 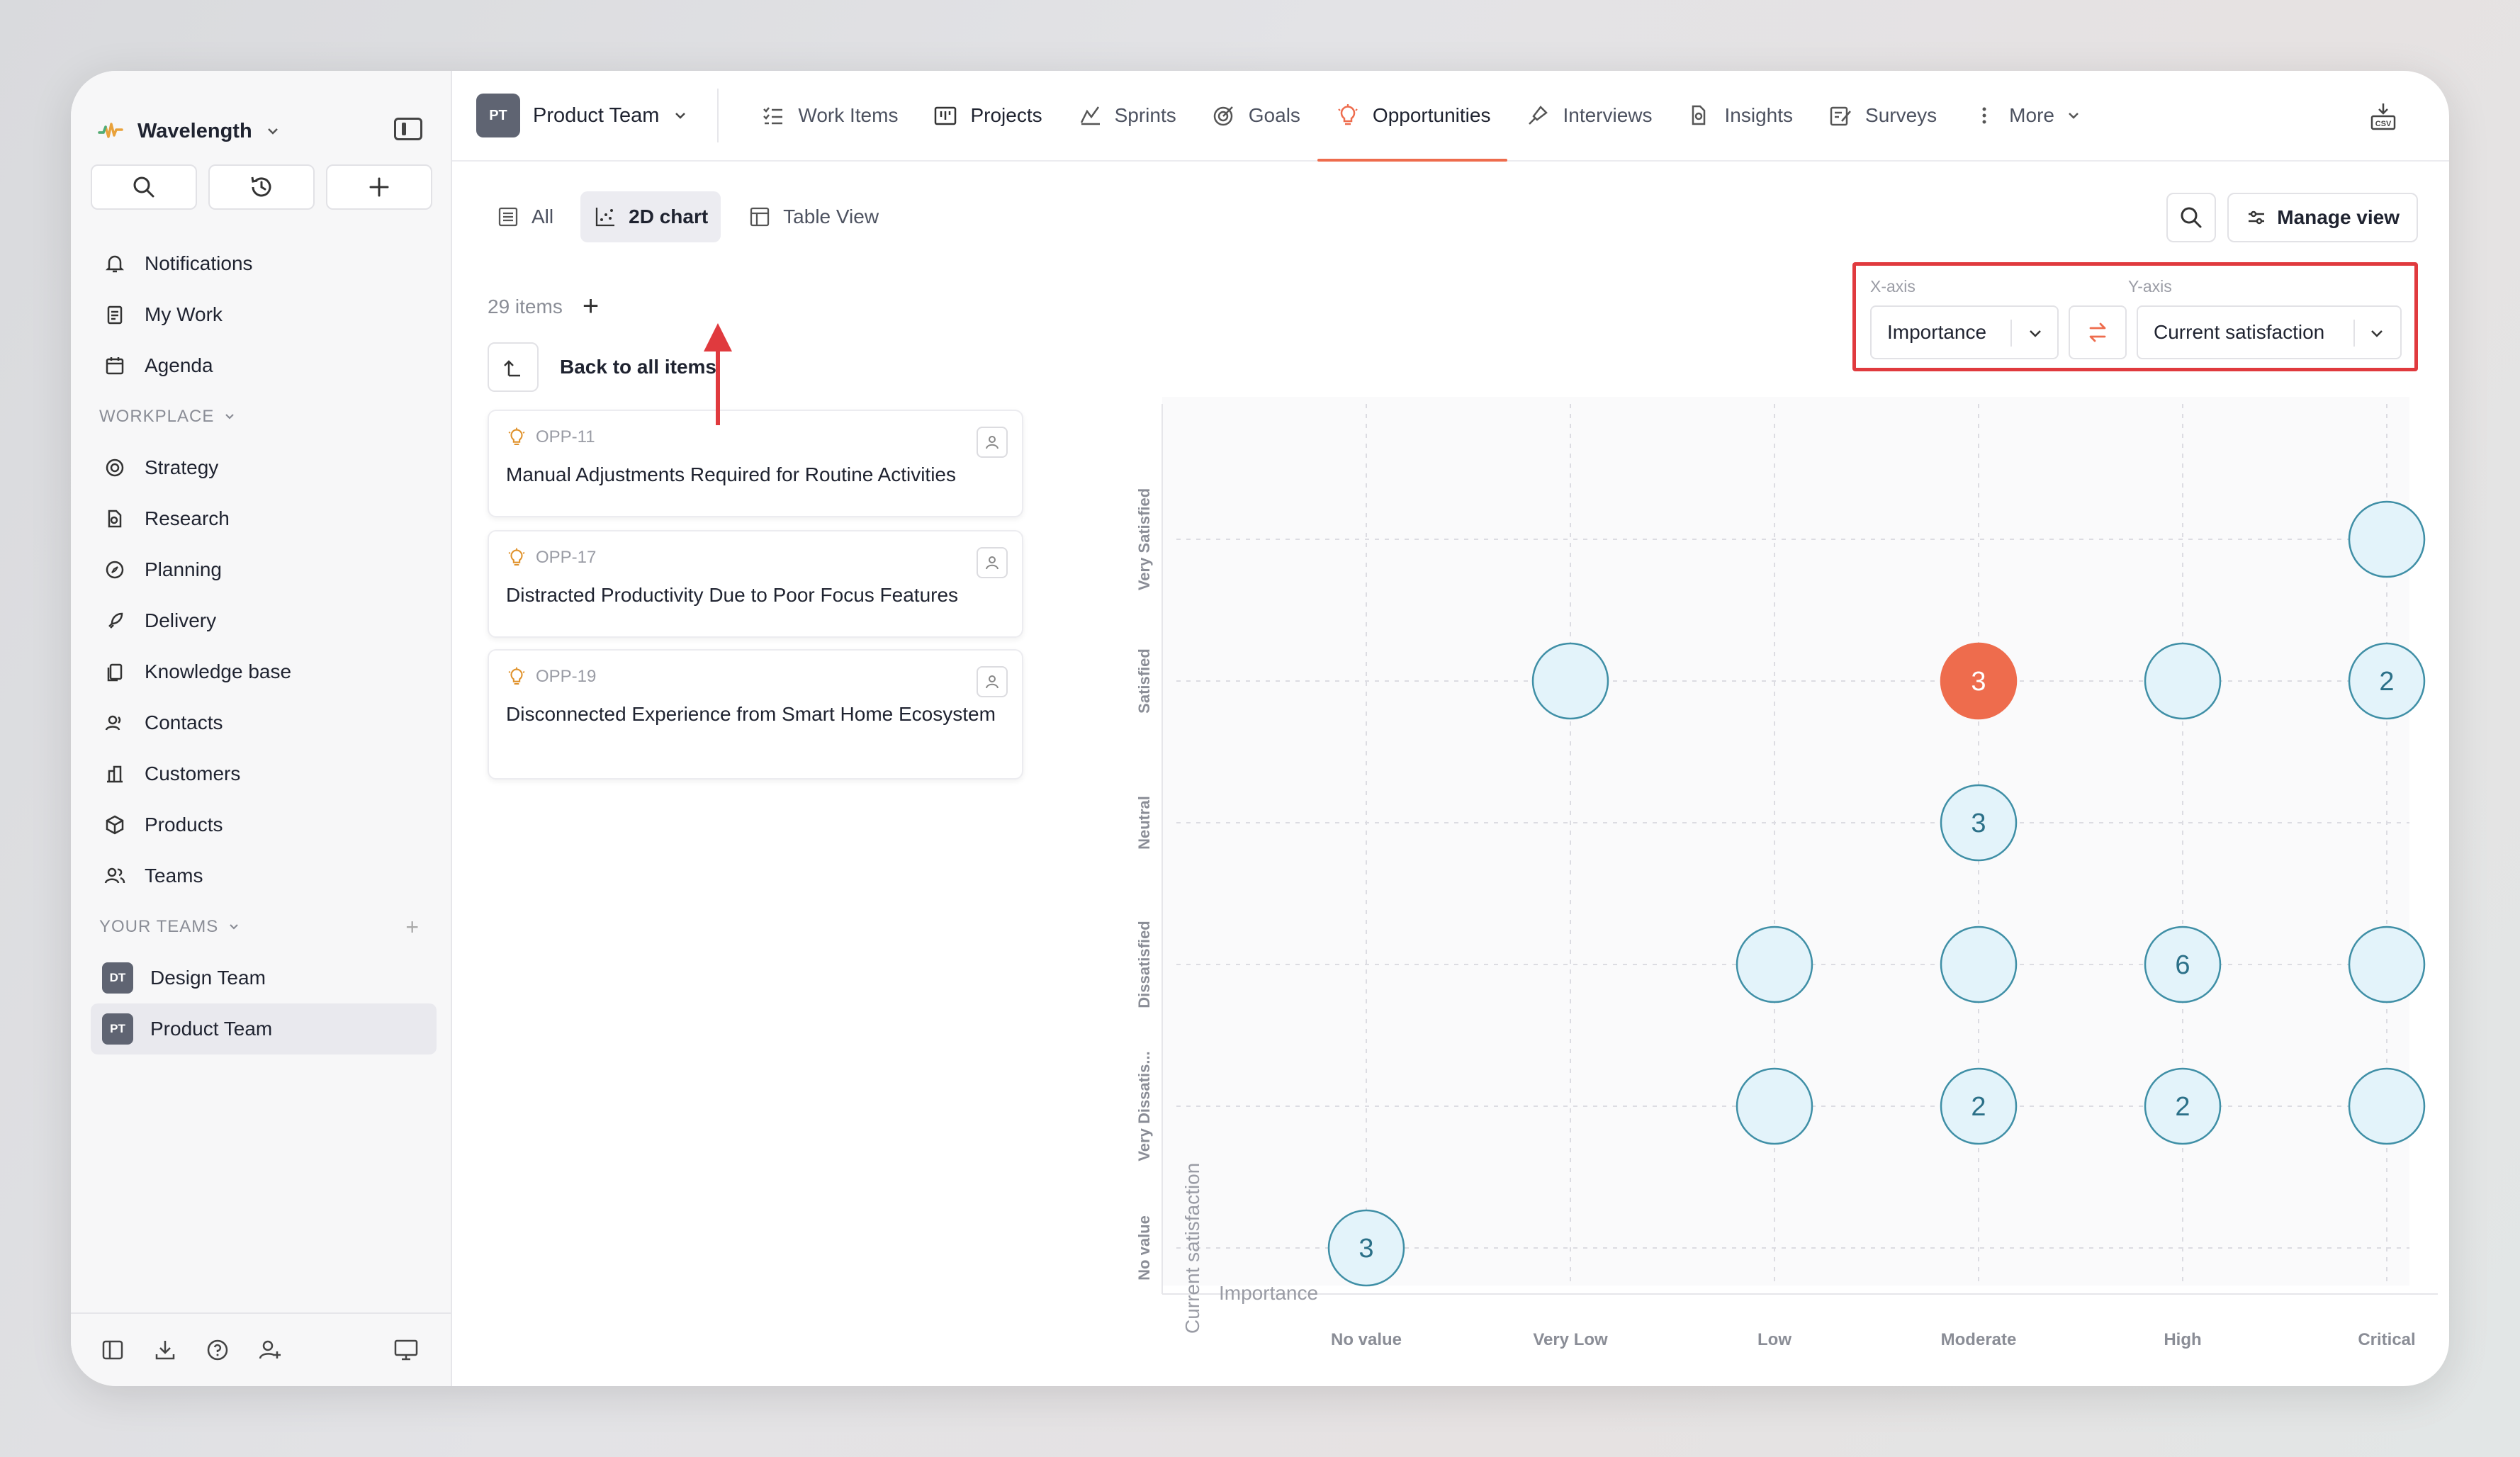 What do you see at coordinates (115, 518) in the screenshot?
I see `research-icon` at bounding box center [115, 518].